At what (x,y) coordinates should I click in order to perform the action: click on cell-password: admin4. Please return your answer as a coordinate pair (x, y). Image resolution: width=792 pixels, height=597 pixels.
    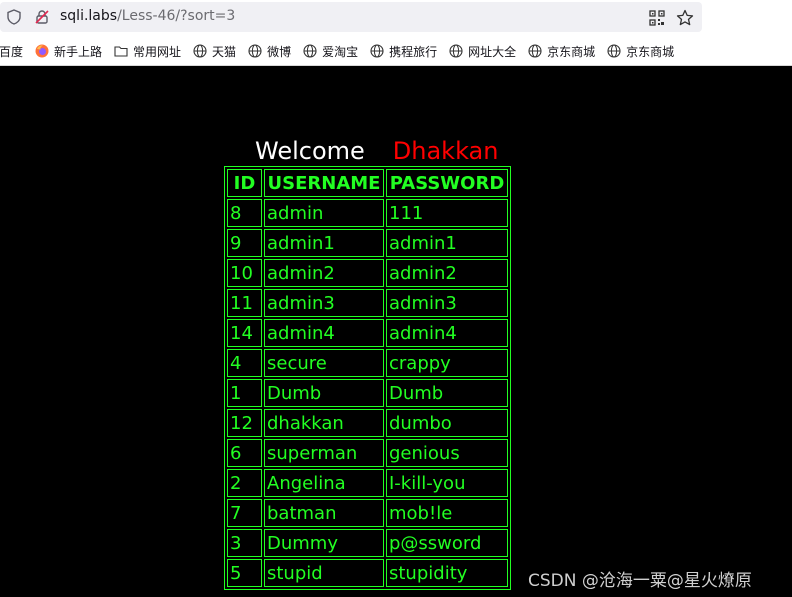
    Looking at the image, I should click on (447, 333).